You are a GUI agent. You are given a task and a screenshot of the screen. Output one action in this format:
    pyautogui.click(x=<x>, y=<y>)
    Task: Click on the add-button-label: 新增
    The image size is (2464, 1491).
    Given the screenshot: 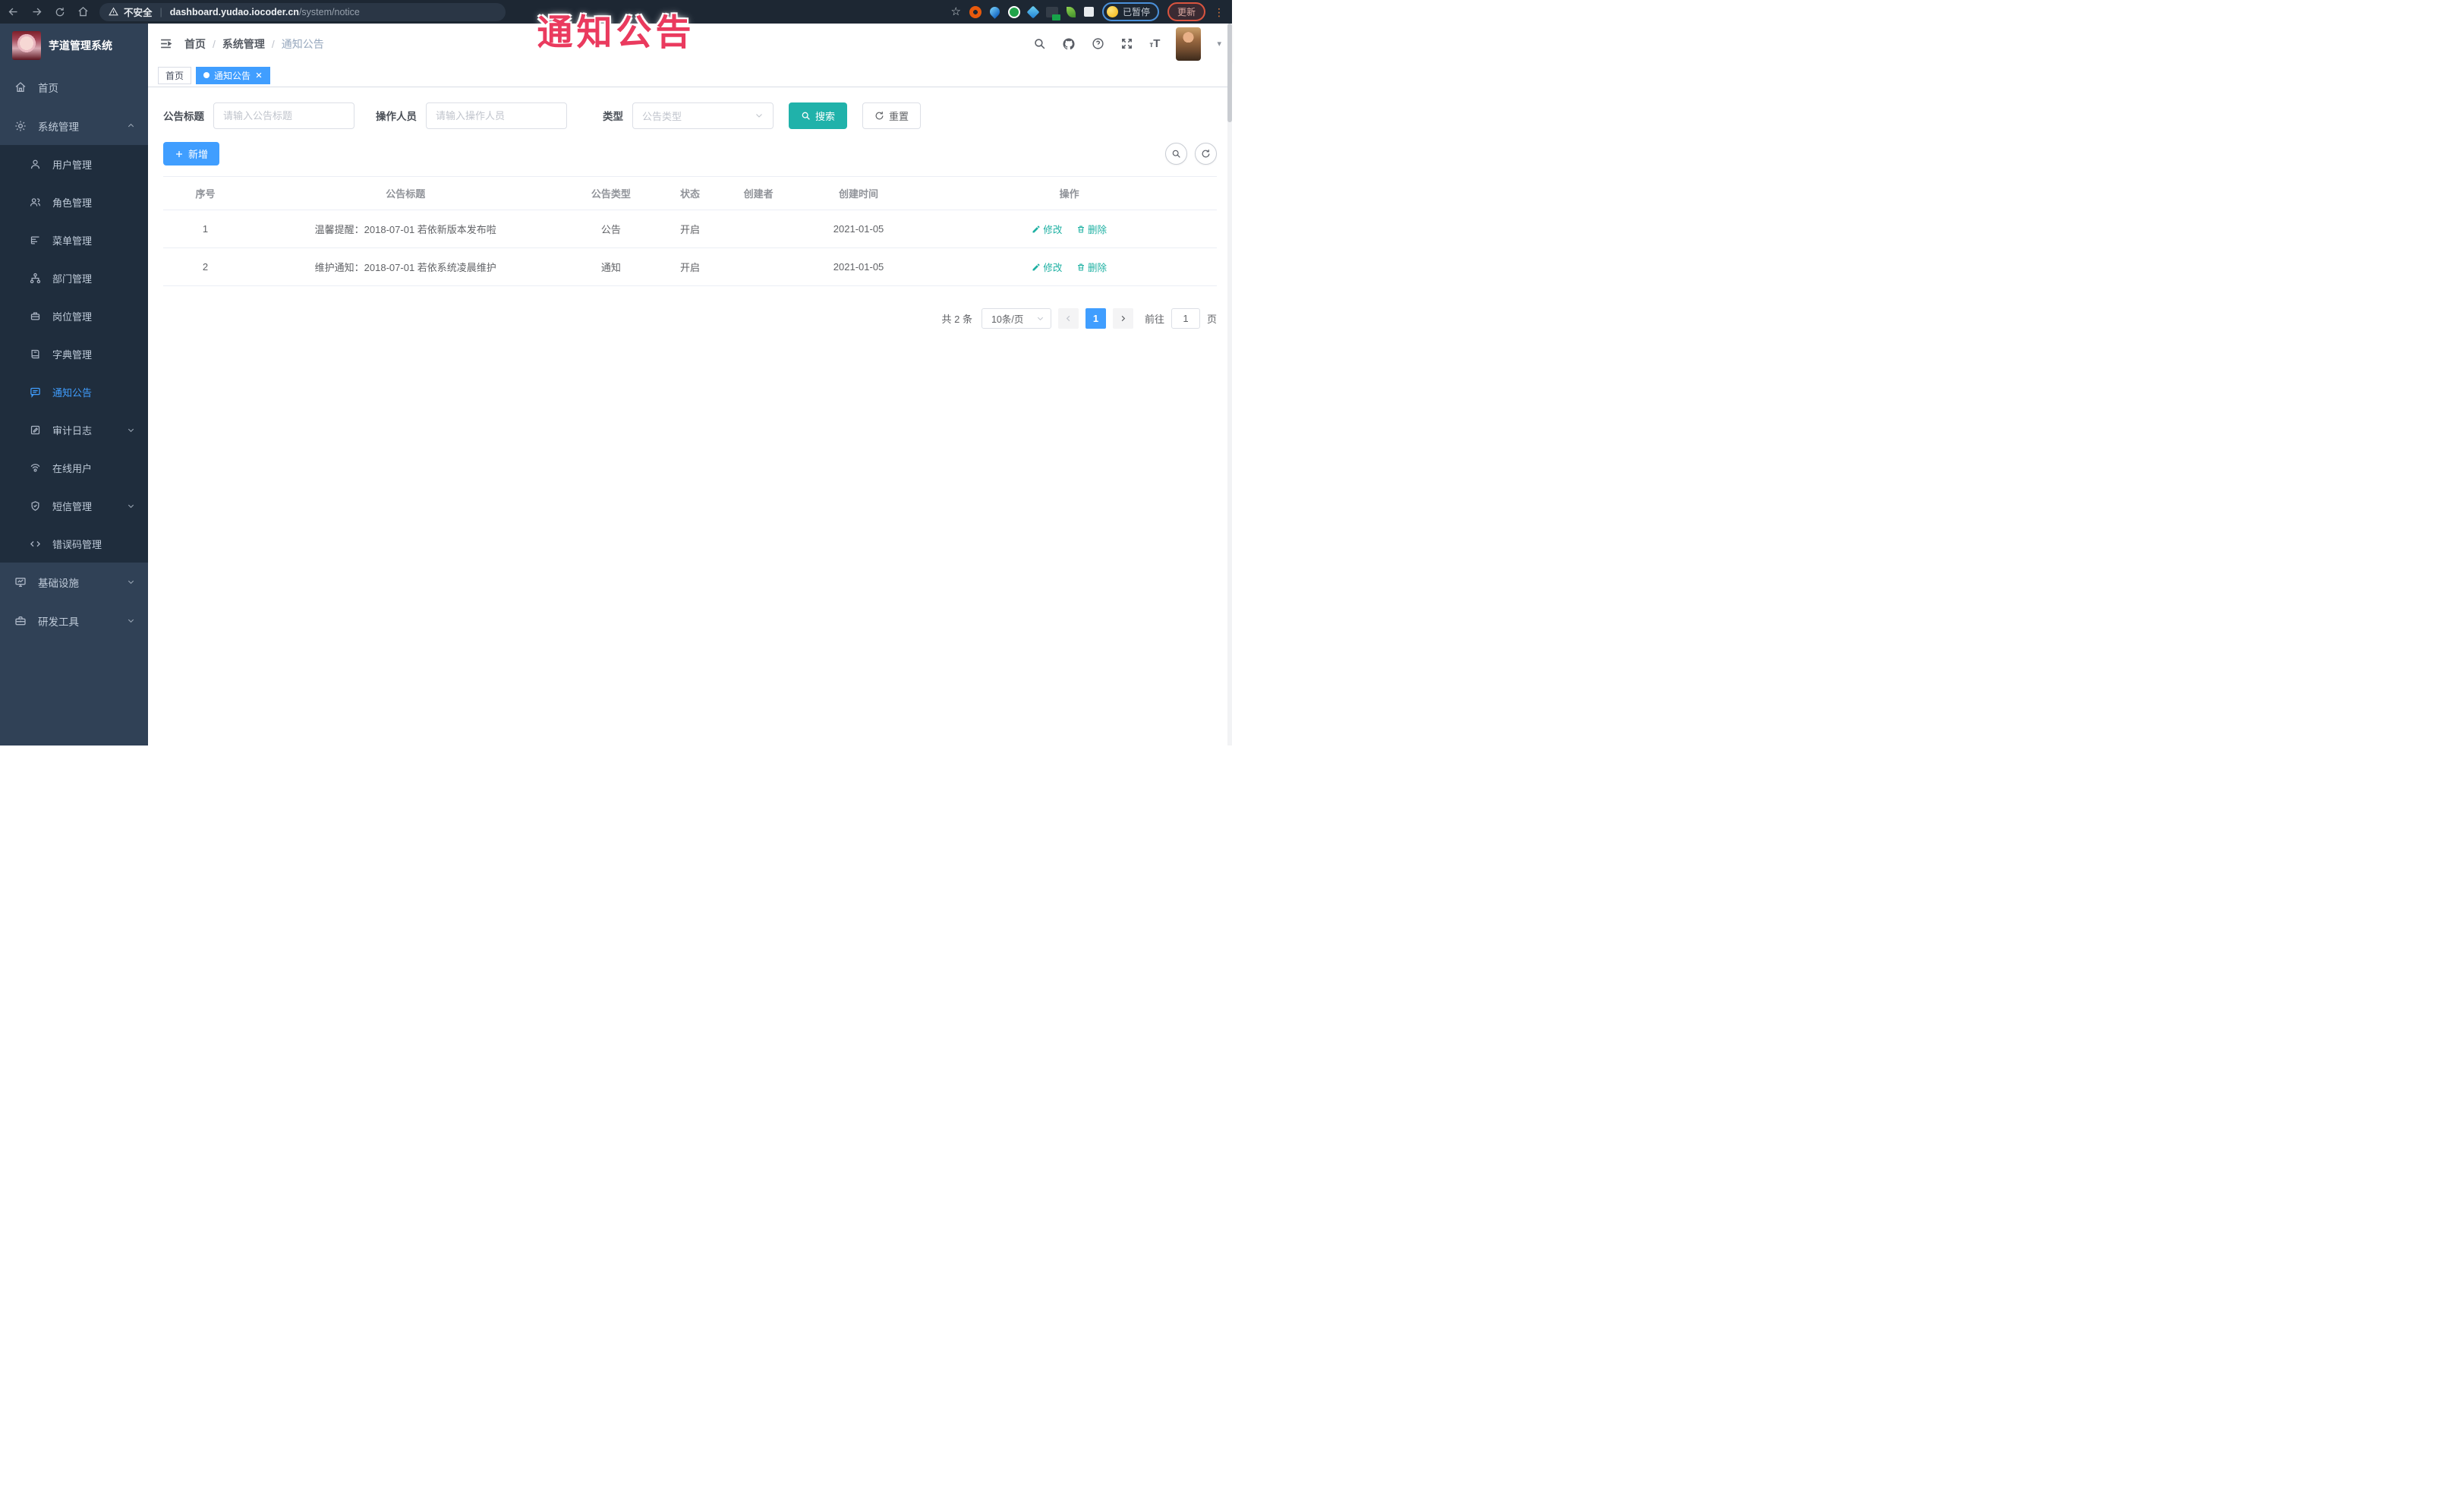 What is the action you would take?
    pyautogui.click(x=199, y=154)
    